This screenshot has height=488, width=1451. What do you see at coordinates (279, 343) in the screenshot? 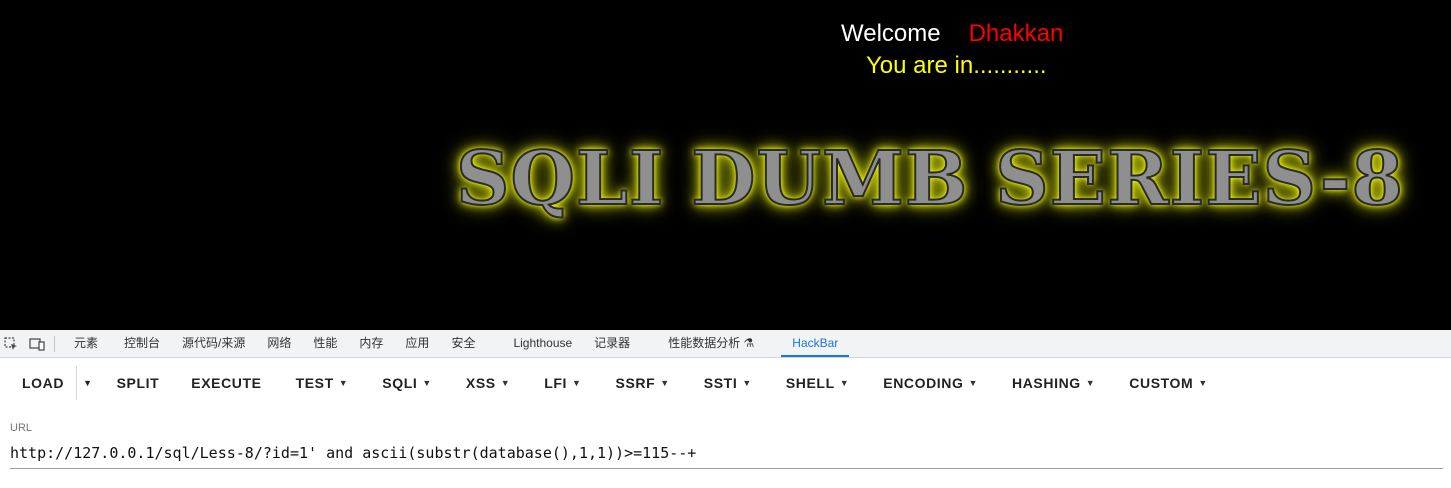
I see `tab-network: 网络` at bounding box center [279, 343].